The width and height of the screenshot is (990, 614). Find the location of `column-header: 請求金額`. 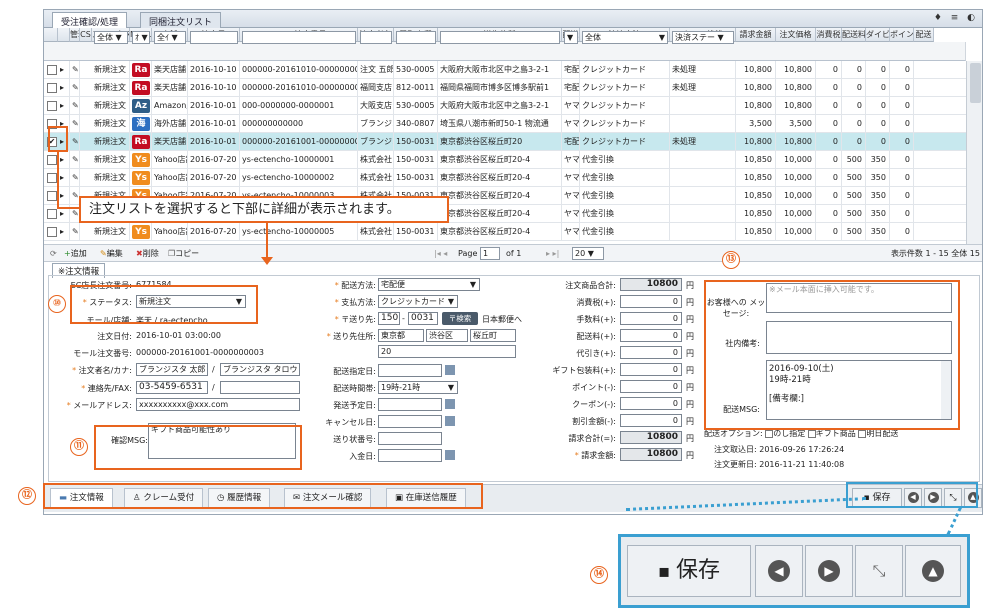

column-header: 請求金額 is located at coordinates (756, 35).